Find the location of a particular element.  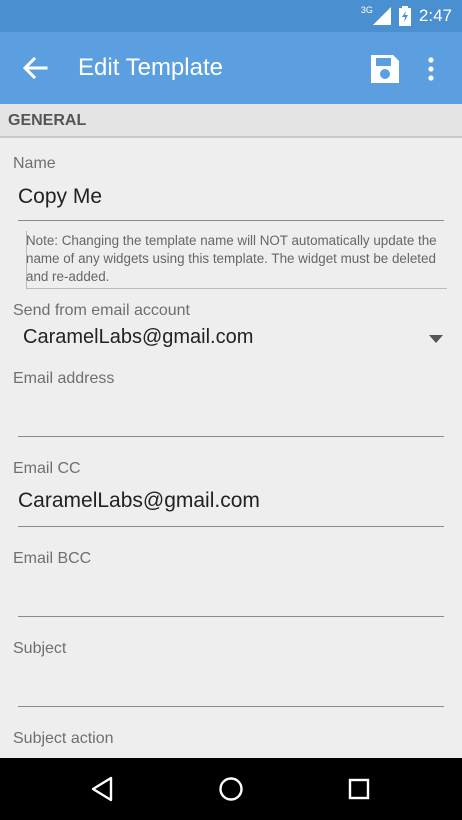

name-underline is located at coordinates (231, 220).